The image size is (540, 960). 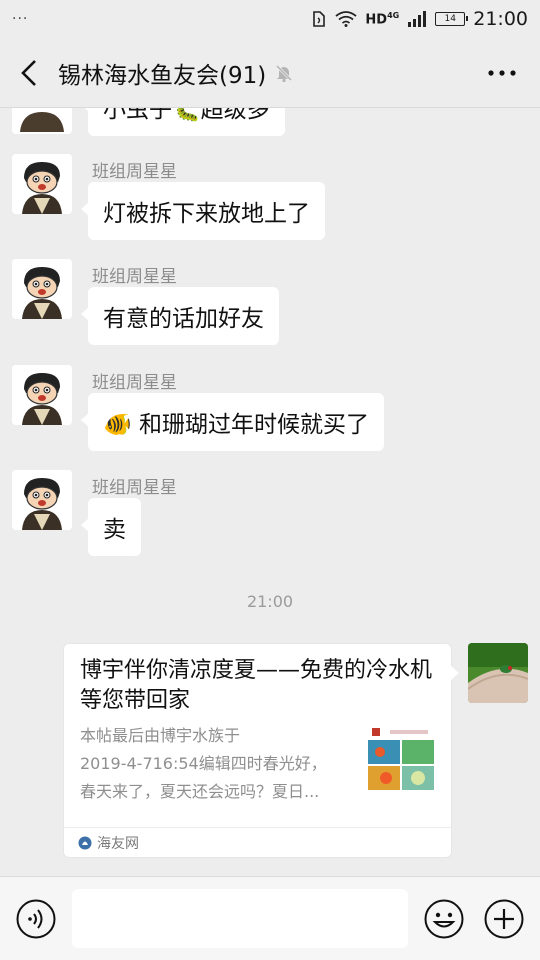 I want to click on more-button, so click(x=502, y=73).